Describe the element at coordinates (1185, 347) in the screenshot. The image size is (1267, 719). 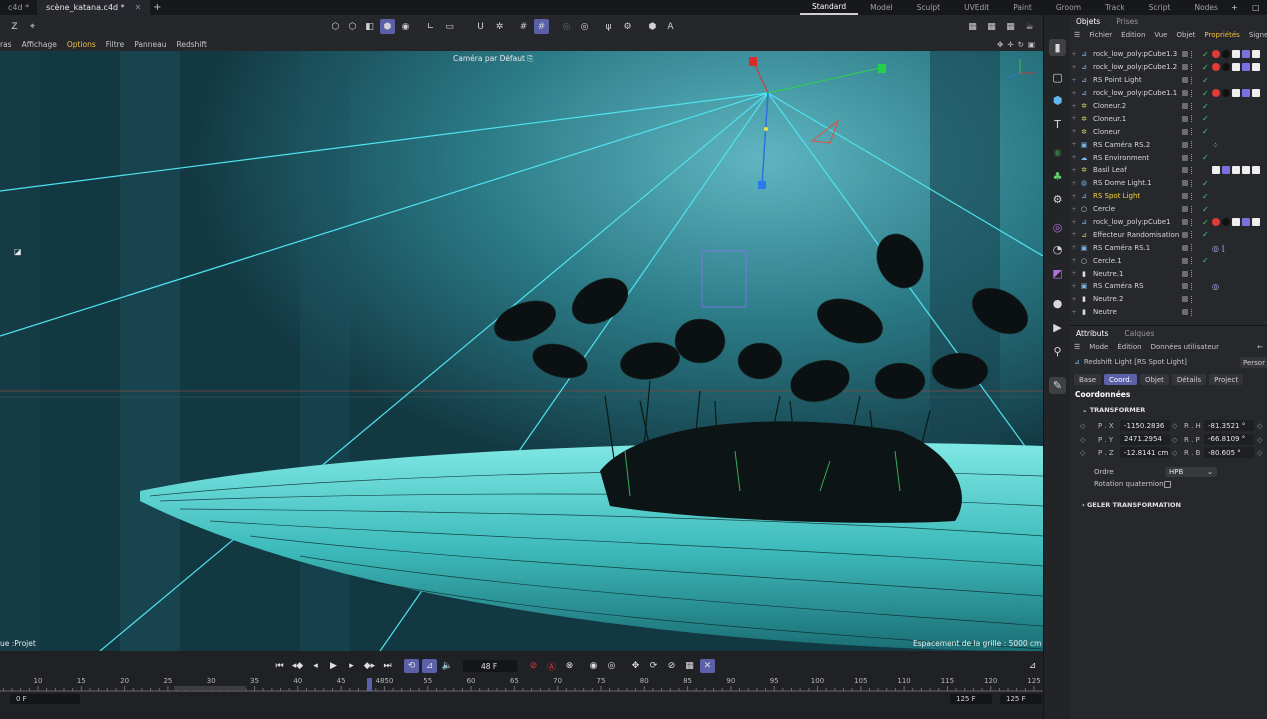
I see `menu-donnees-utilisateur: Données utilisateur` at that location.